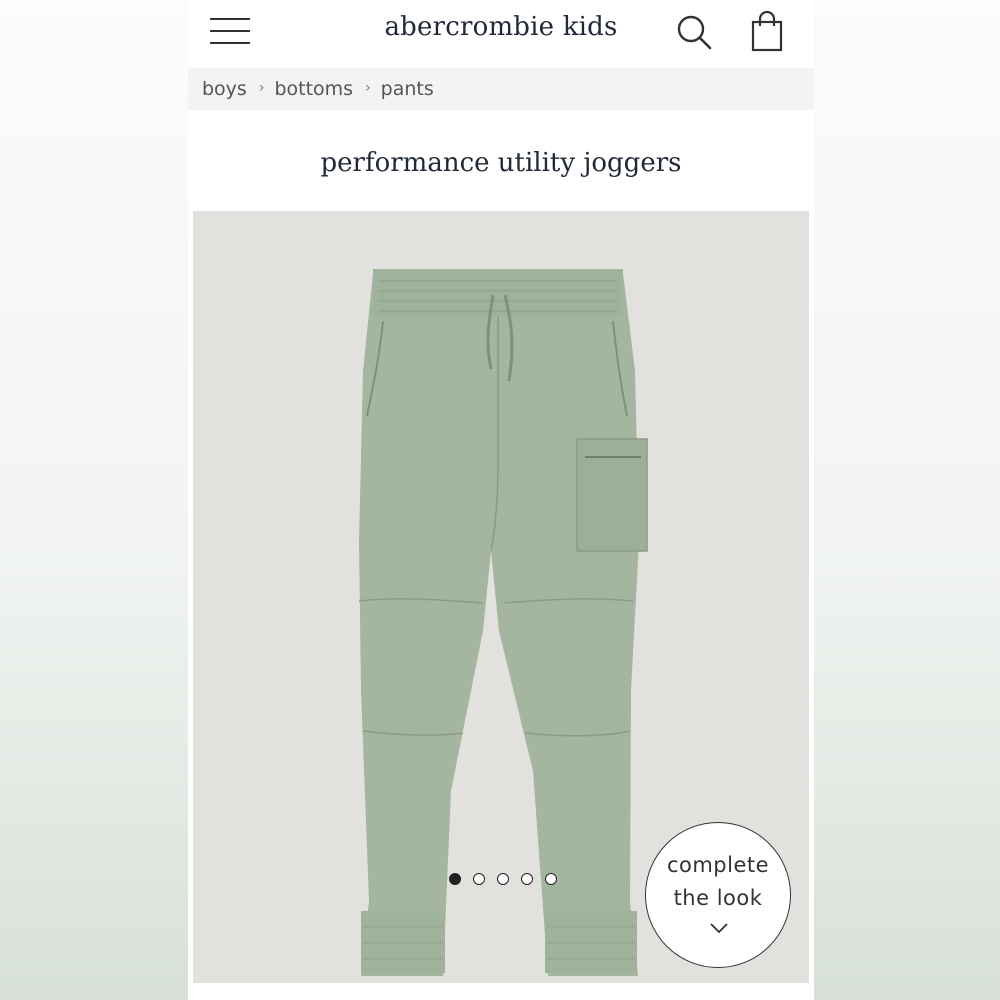 This screenshot has width=1000, height=1000. Describe the element at coordinates (501, 89) in the screenshot. I see `breadcrumb: boys › bottoms › pants` at that location.